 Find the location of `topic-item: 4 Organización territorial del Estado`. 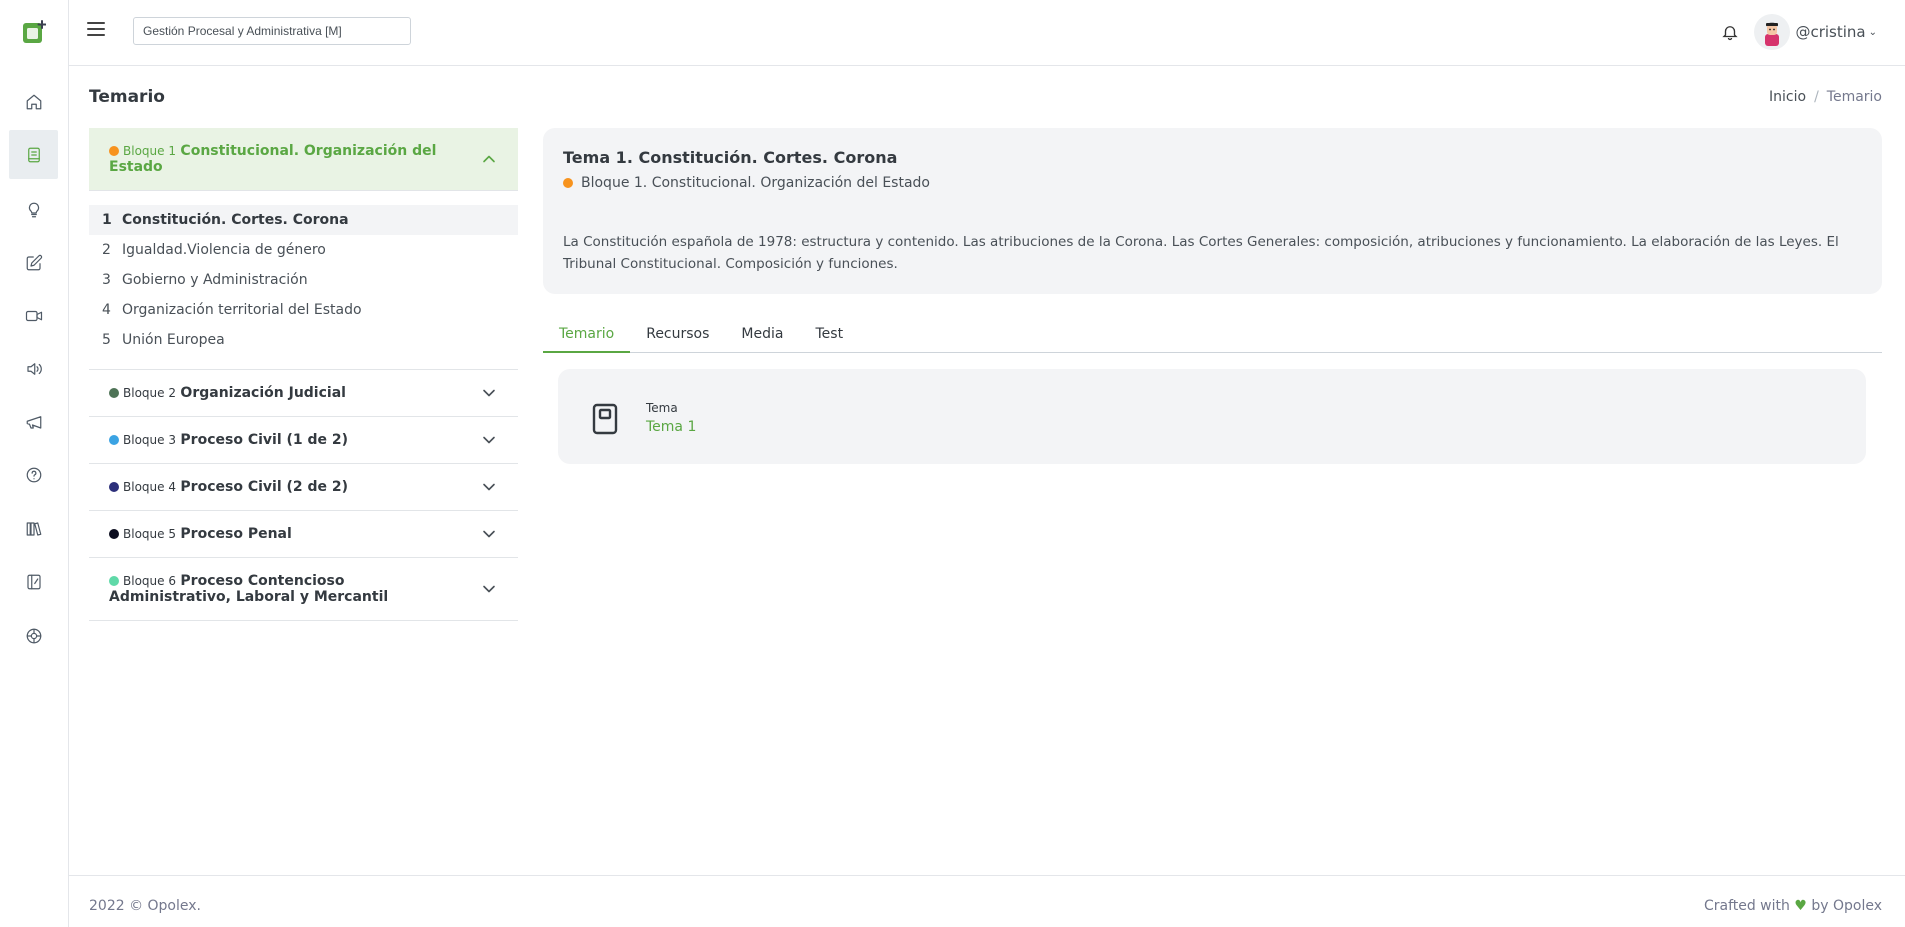

topic-item: 4 Organización territorial del Estado is located at coordinates (303, 310).